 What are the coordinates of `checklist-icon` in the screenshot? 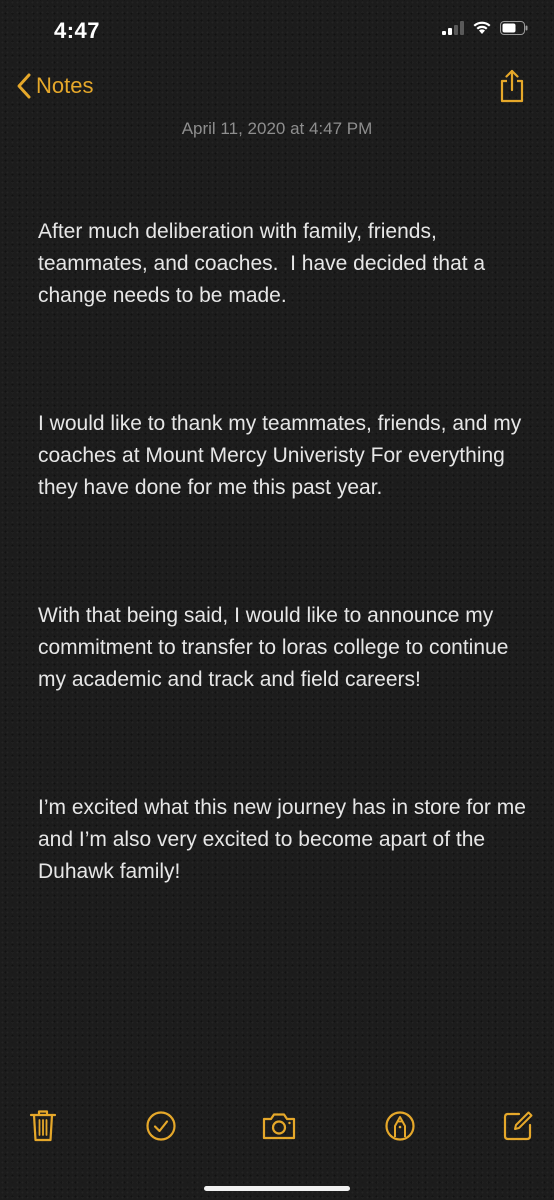 It's located at (161, 1126).